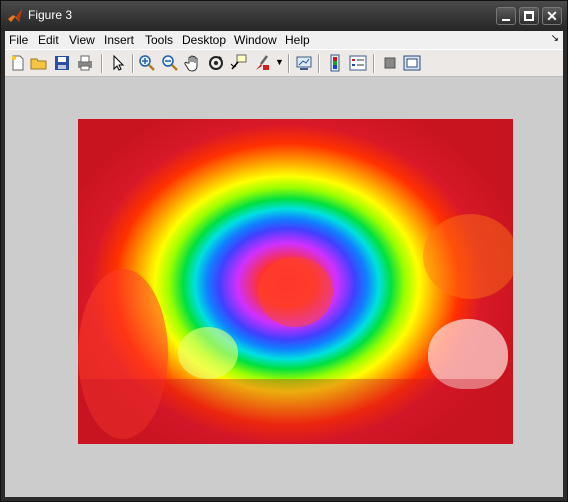 Image resolution: width=568 pixels, height=502 pixels. I want to click on menu-insert: Insert, so click(119, 40).